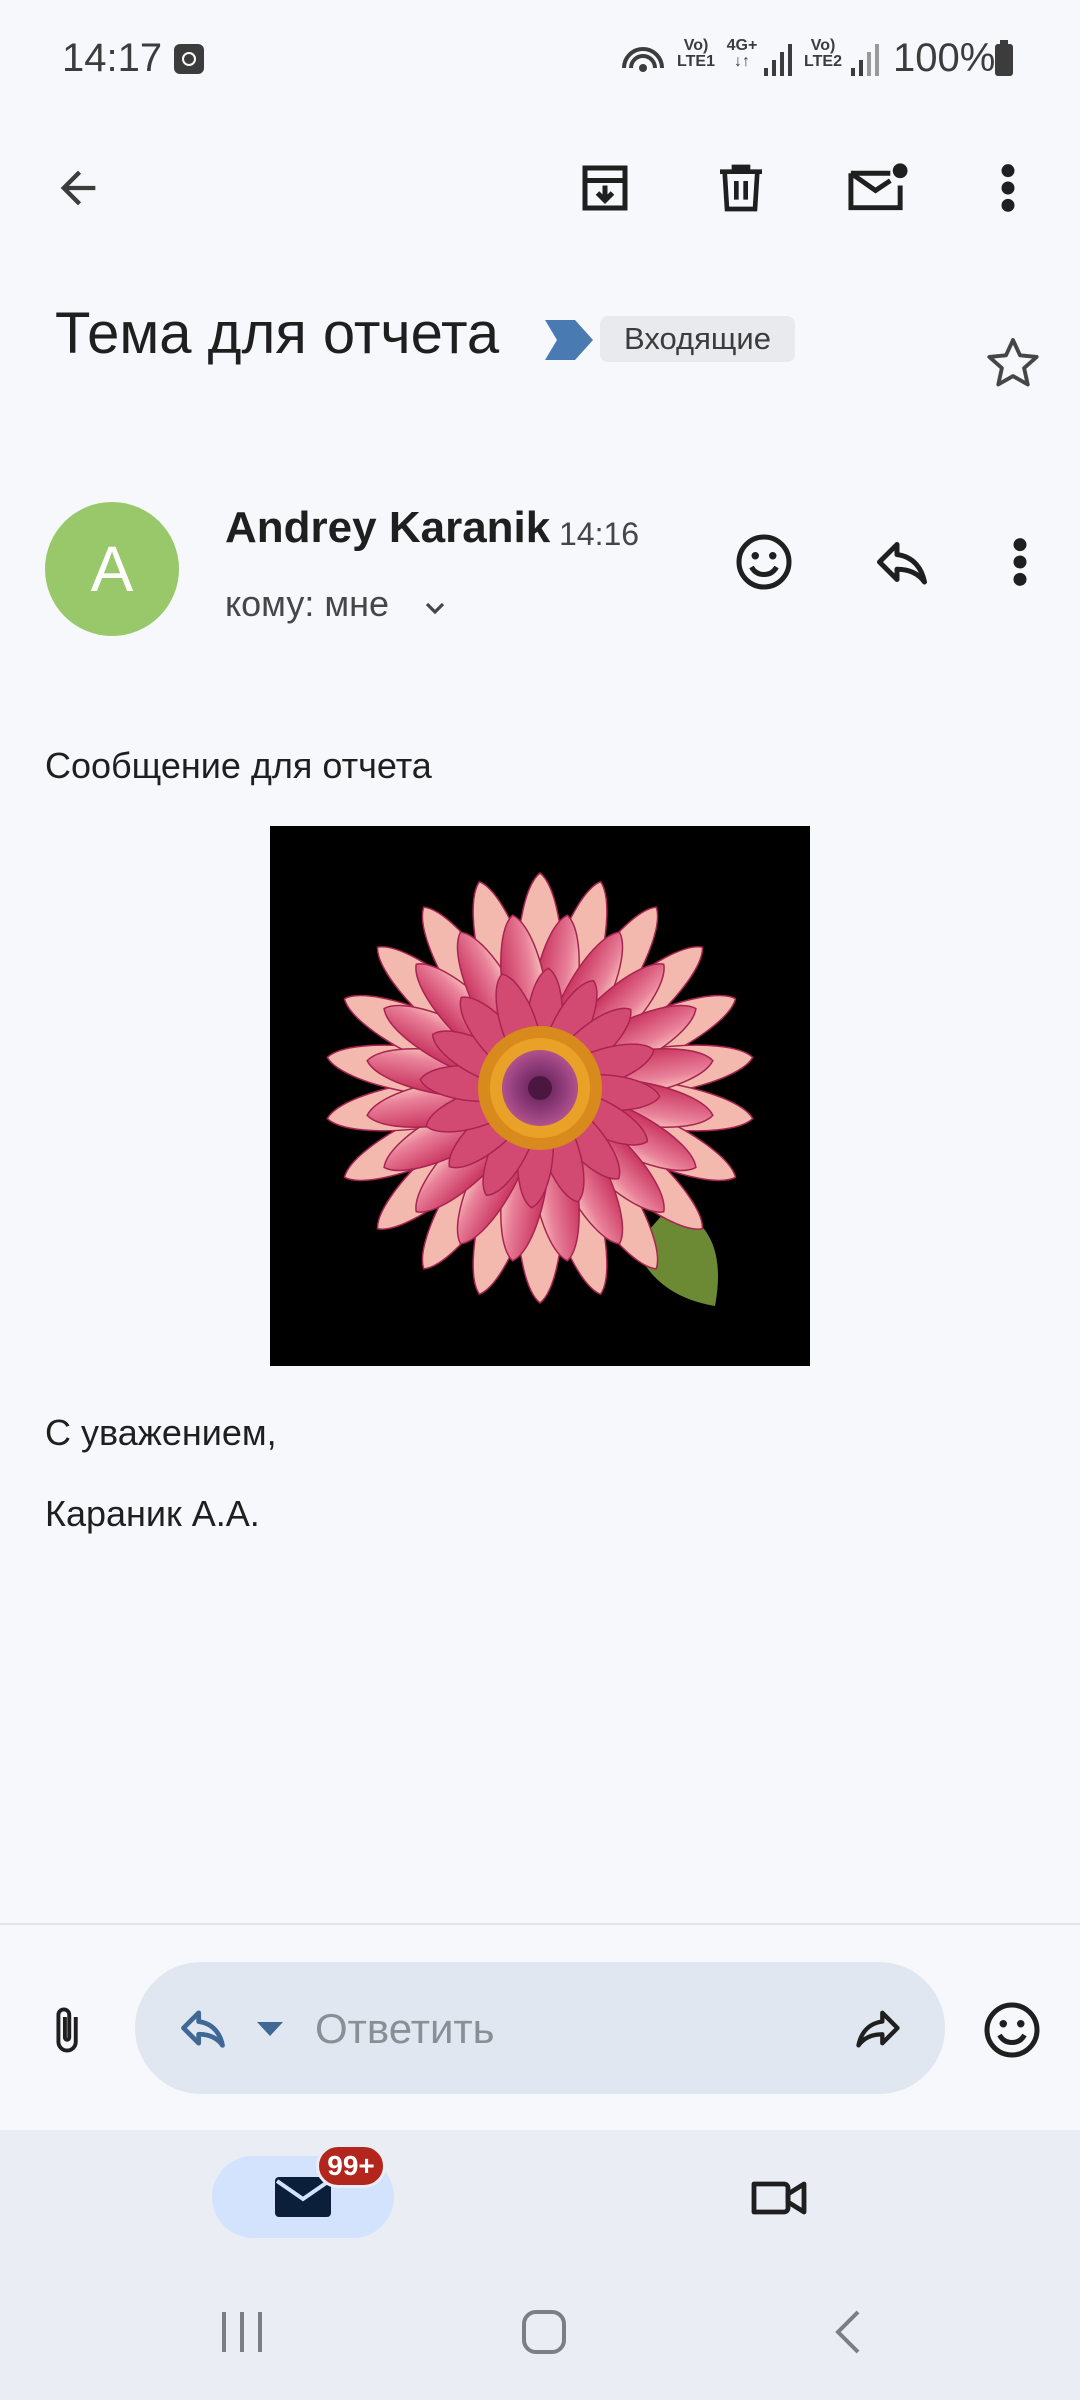  I want to click on home-icon, so click(544, 2332).